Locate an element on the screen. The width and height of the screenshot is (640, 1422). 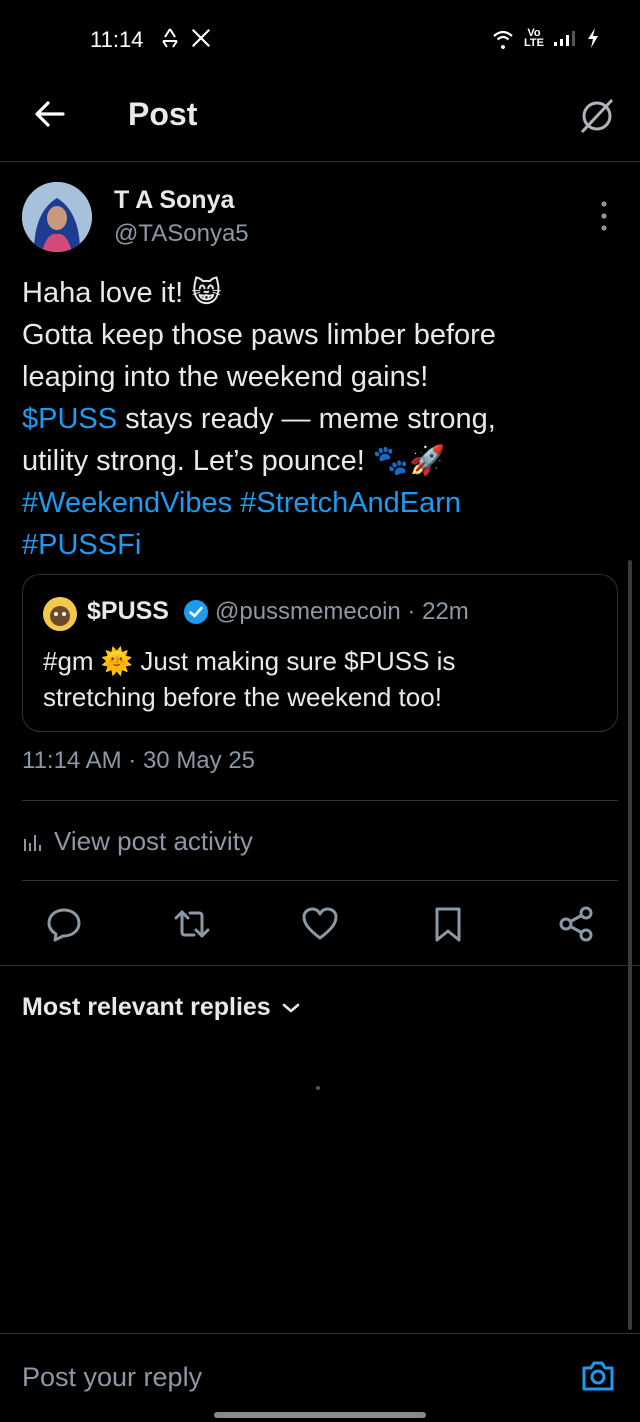
post-timestamp: 11:14 AM · 30 May 25 is located at coordinates (139, 760).